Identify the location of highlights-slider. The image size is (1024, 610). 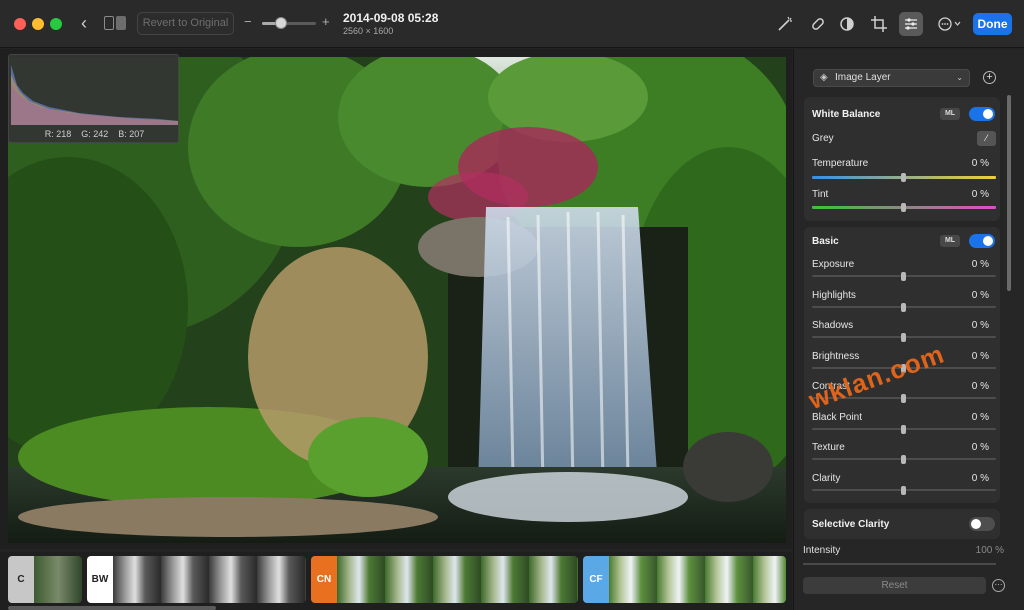
(904, 307).